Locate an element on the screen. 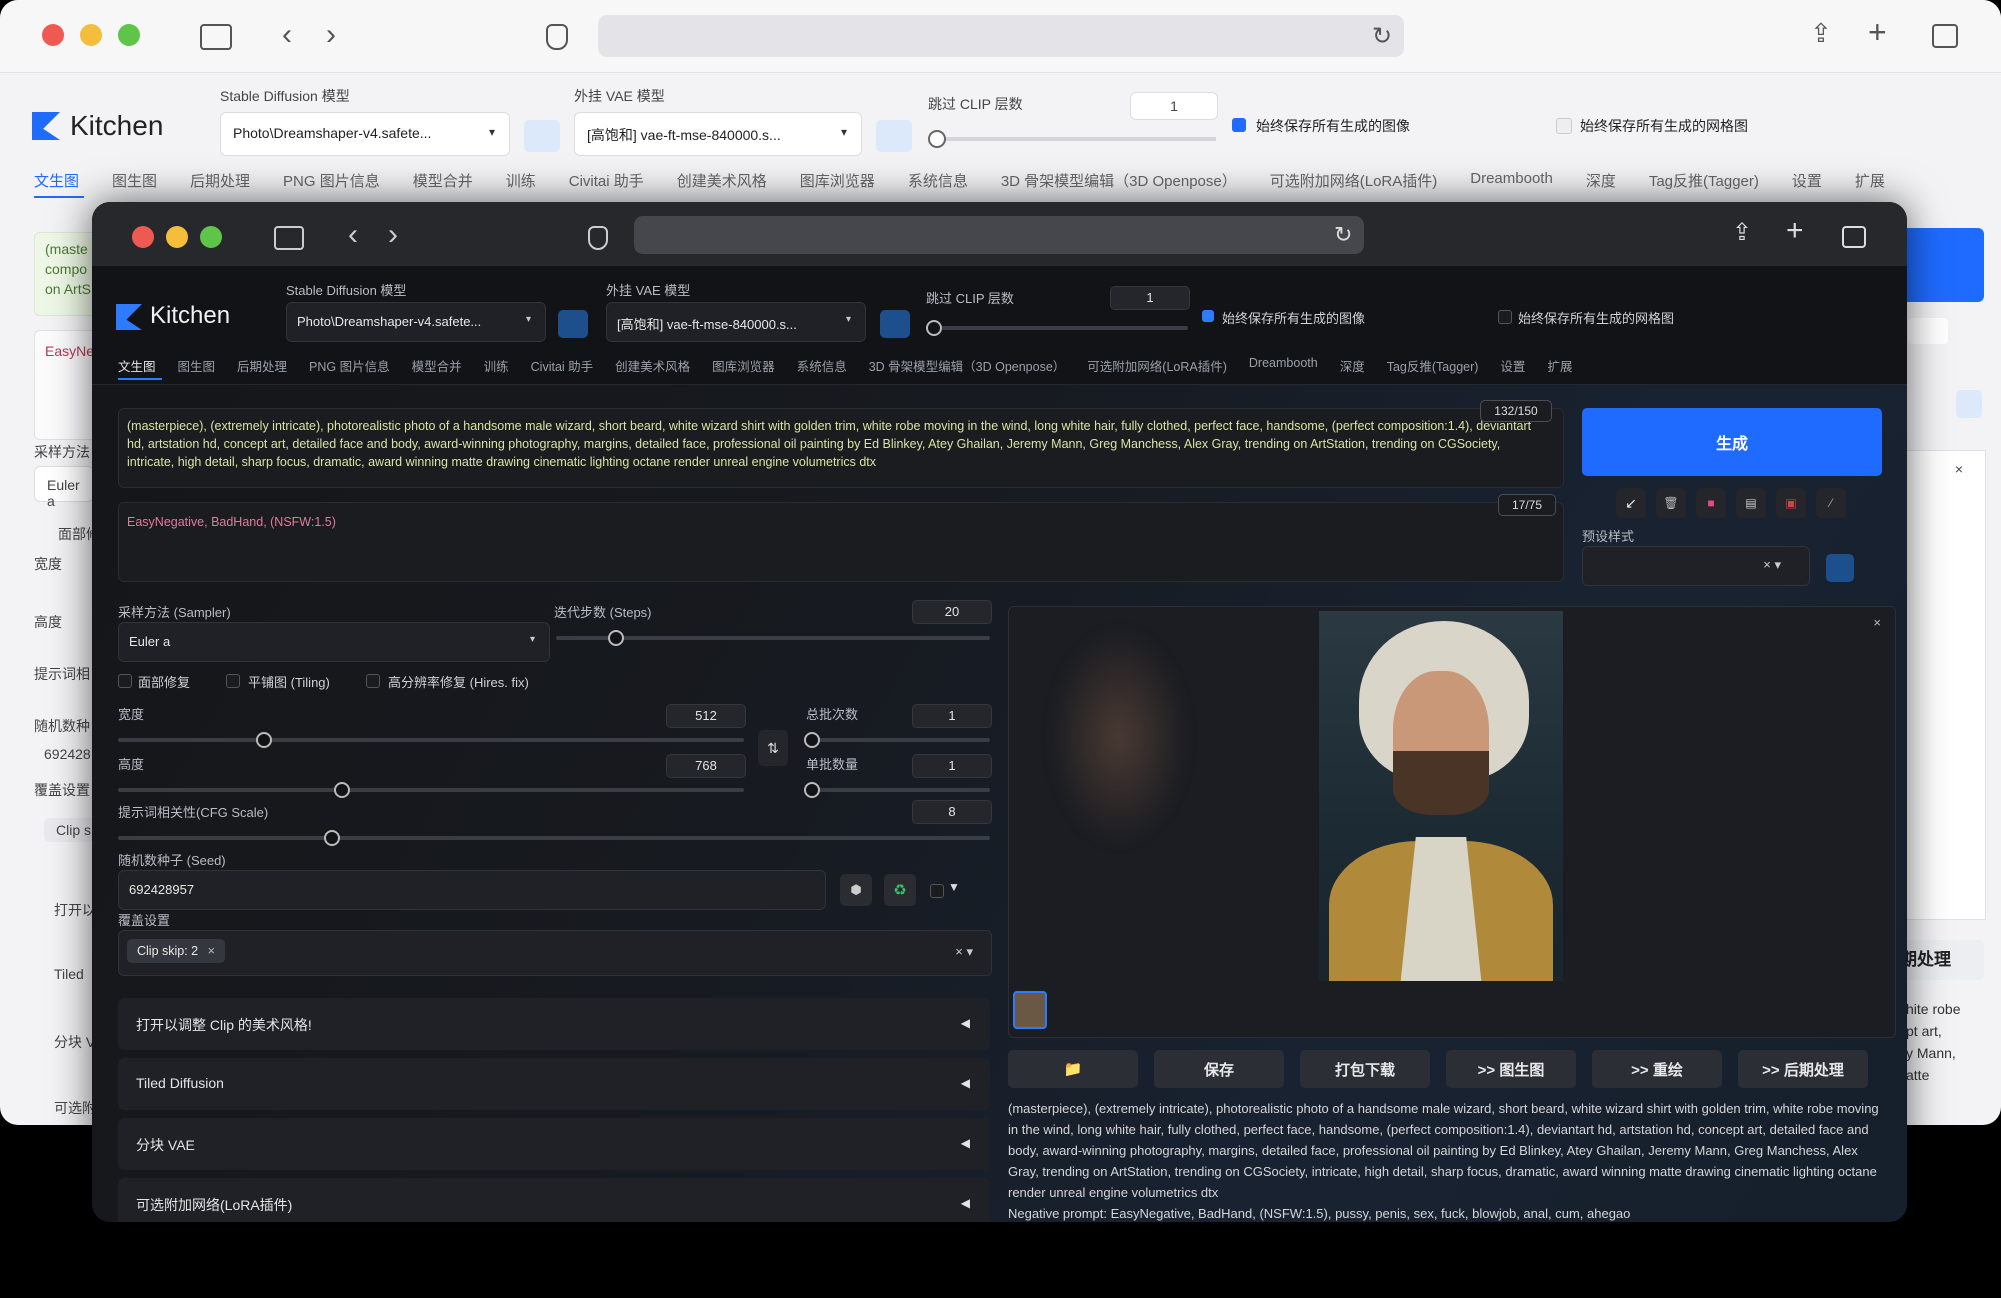  tab-1: 图生图 is located at coordinates (197, 367).